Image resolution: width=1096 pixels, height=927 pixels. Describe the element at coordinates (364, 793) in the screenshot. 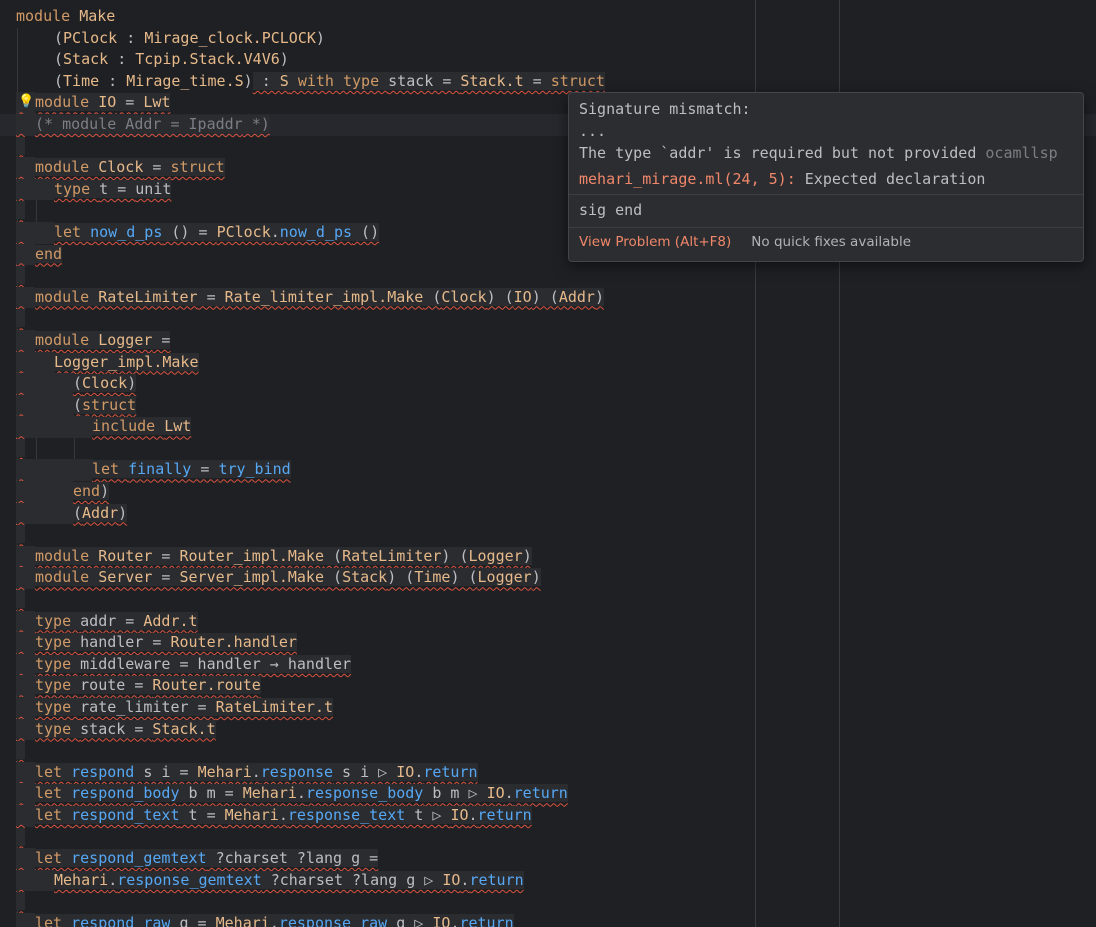

I see `code-token: response_body` at that location.